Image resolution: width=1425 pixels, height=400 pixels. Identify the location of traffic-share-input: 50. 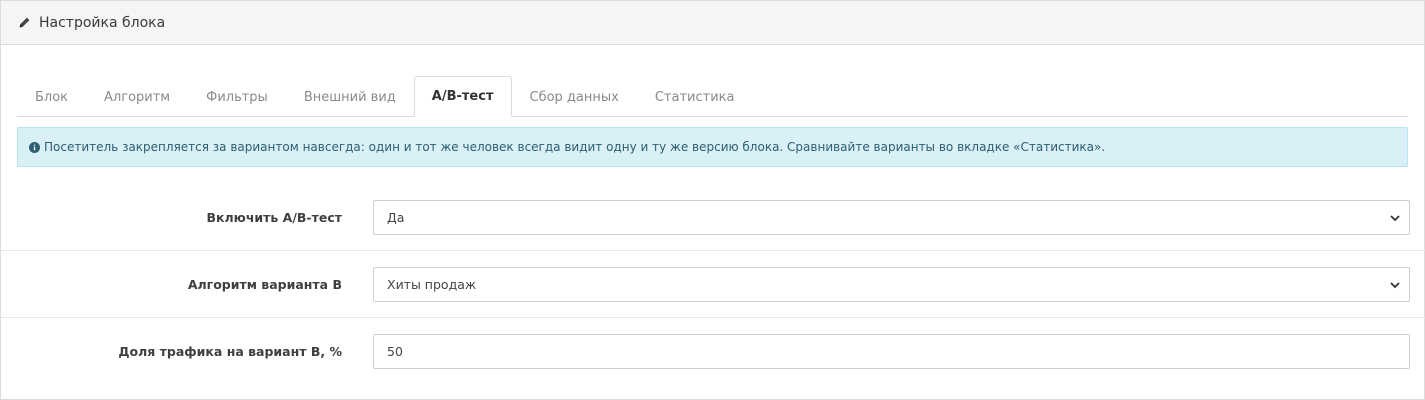
(891, 351).